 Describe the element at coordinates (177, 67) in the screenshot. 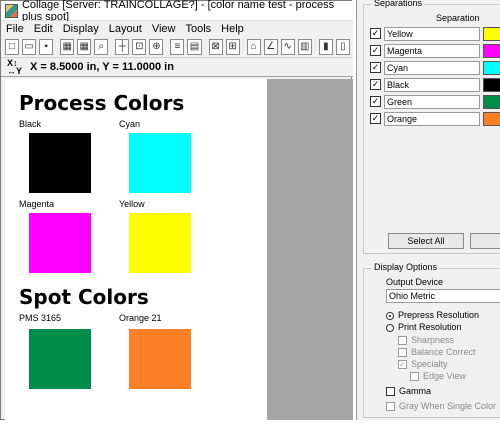

I see `coordinate-bar: X↕ ↔Y X = 8.5000 in, Y = 11.0000 in` at that location.